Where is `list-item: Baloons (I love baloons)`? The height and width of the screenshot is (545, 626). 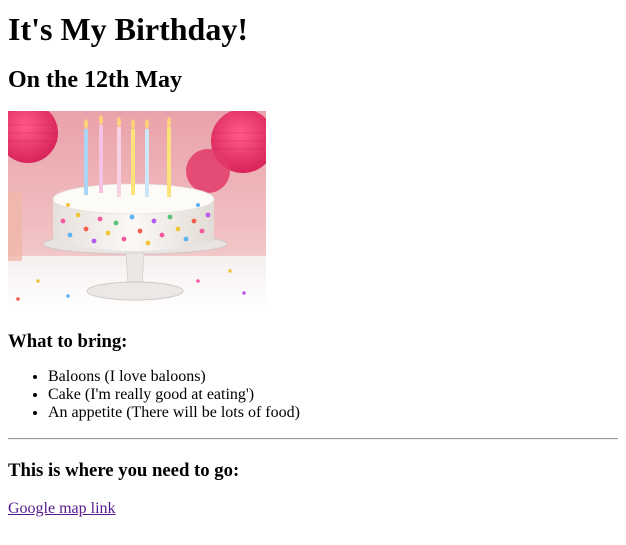
list-item: Baloons (I love baloons) is located at coordinates (333, 377).